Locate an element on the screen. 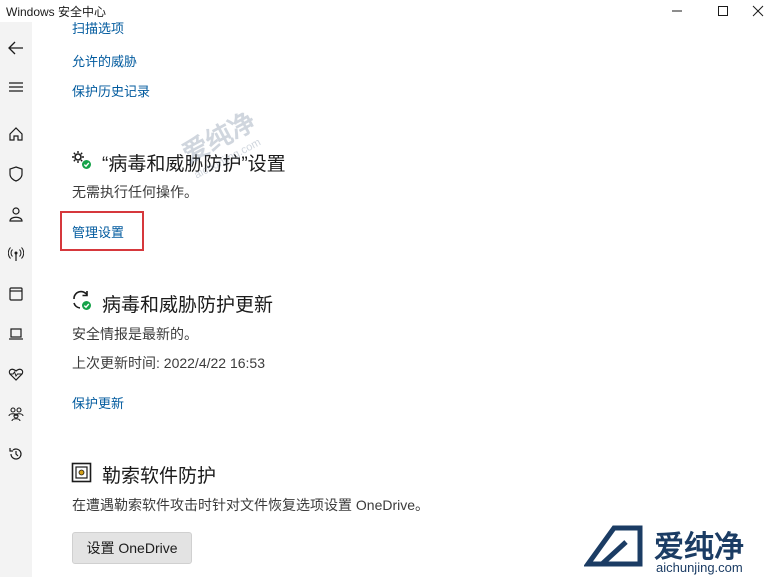 The width and height of the screenshot is (781, 577). nav-firewall is located at coordinates (16, 254).